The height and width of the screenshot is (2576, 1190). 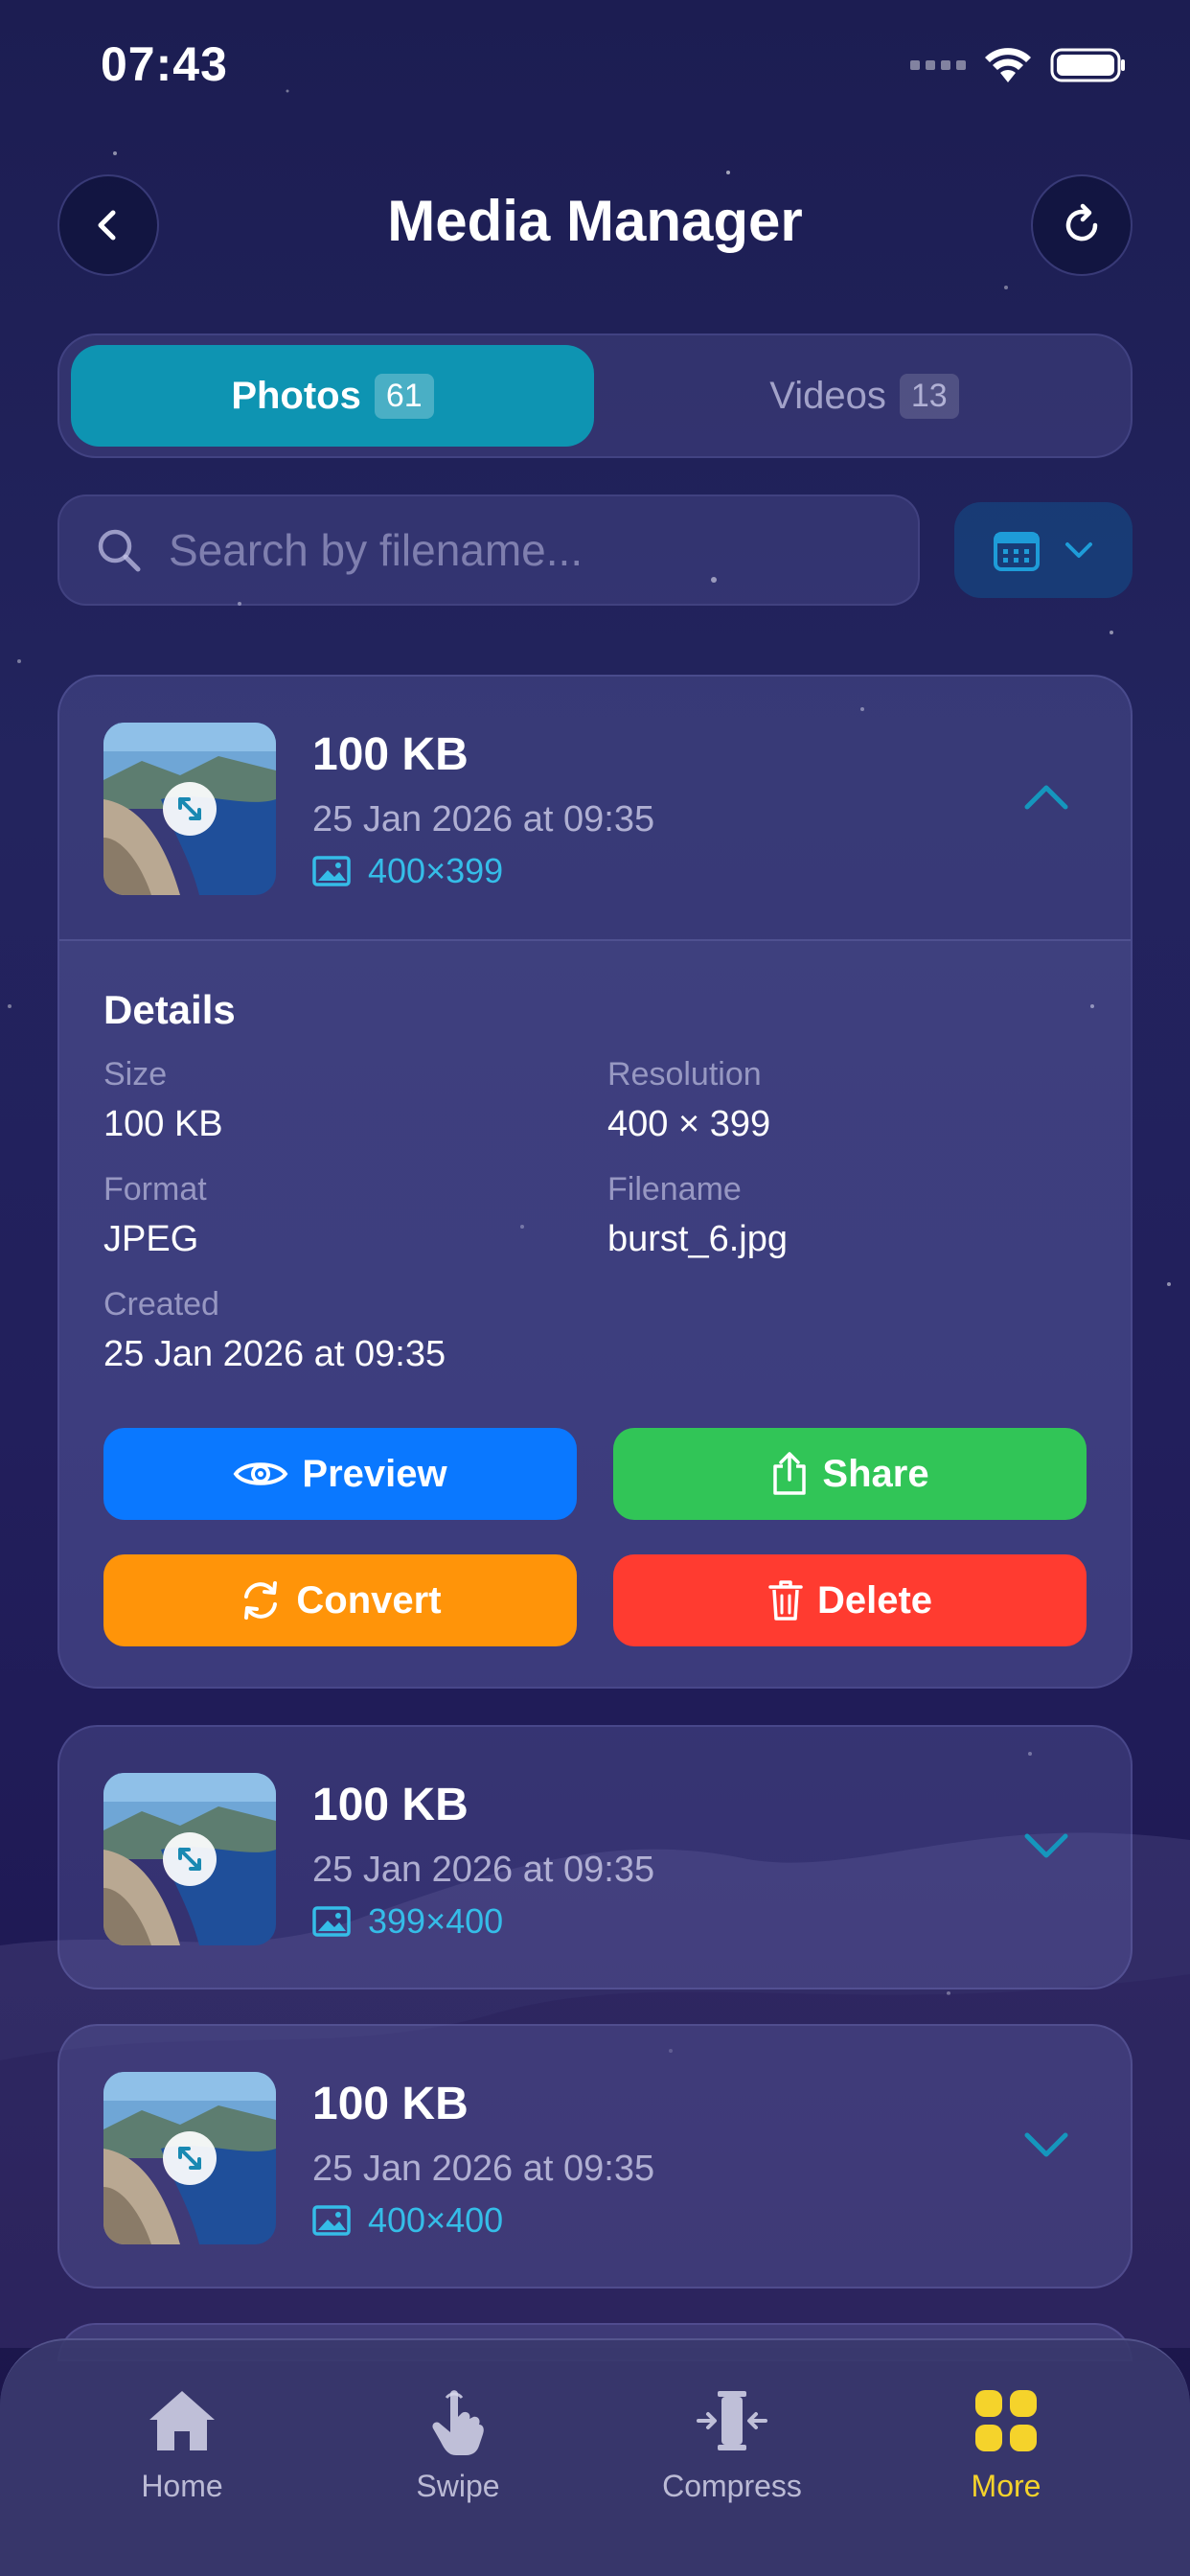 What do you see at coordinates (1081, 222) in the screenshot?
I see `refresh-icon` at bounding box center [1081, 222].